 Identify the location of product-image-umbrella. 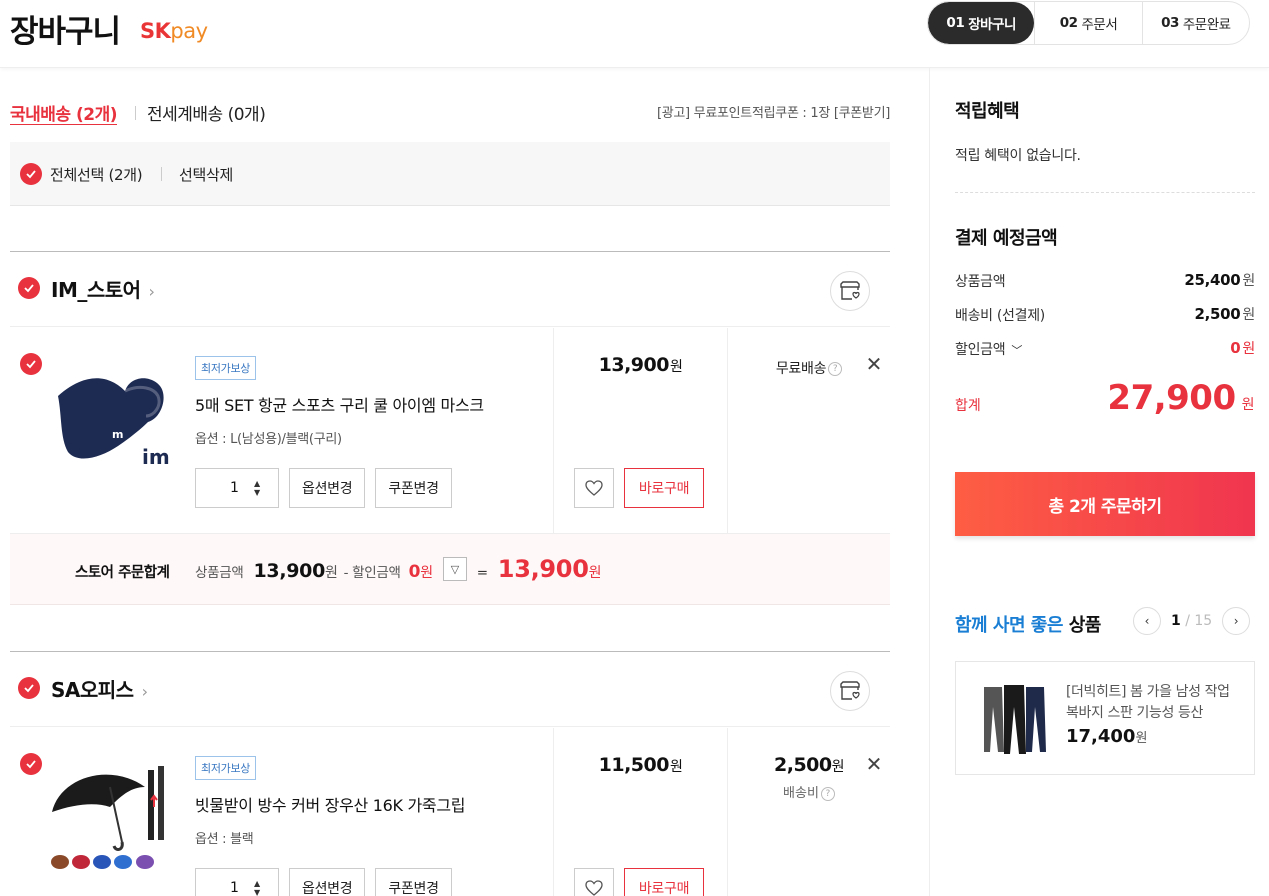
(110, 817).